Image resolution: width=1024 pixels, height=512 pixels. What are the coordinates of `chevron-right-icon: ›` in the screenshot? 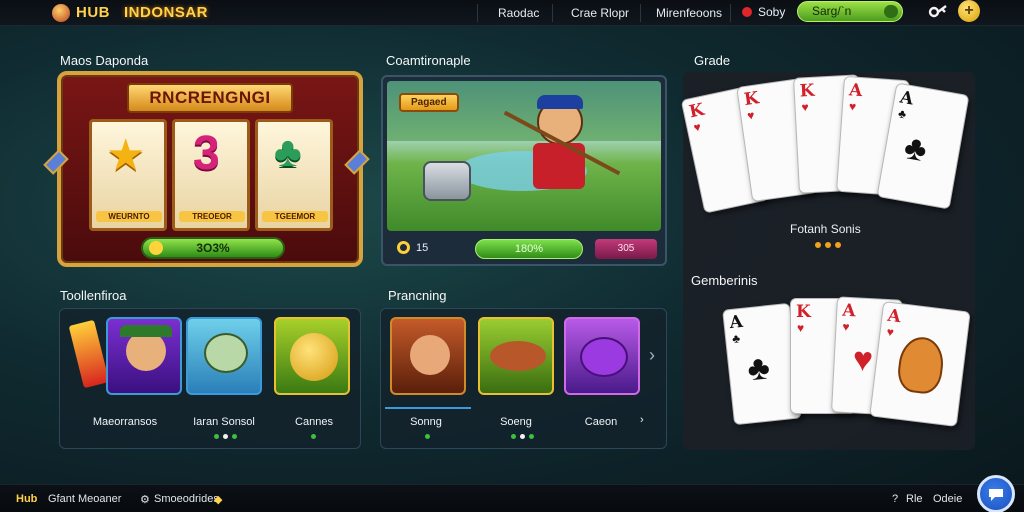 It's located at (652, 355).